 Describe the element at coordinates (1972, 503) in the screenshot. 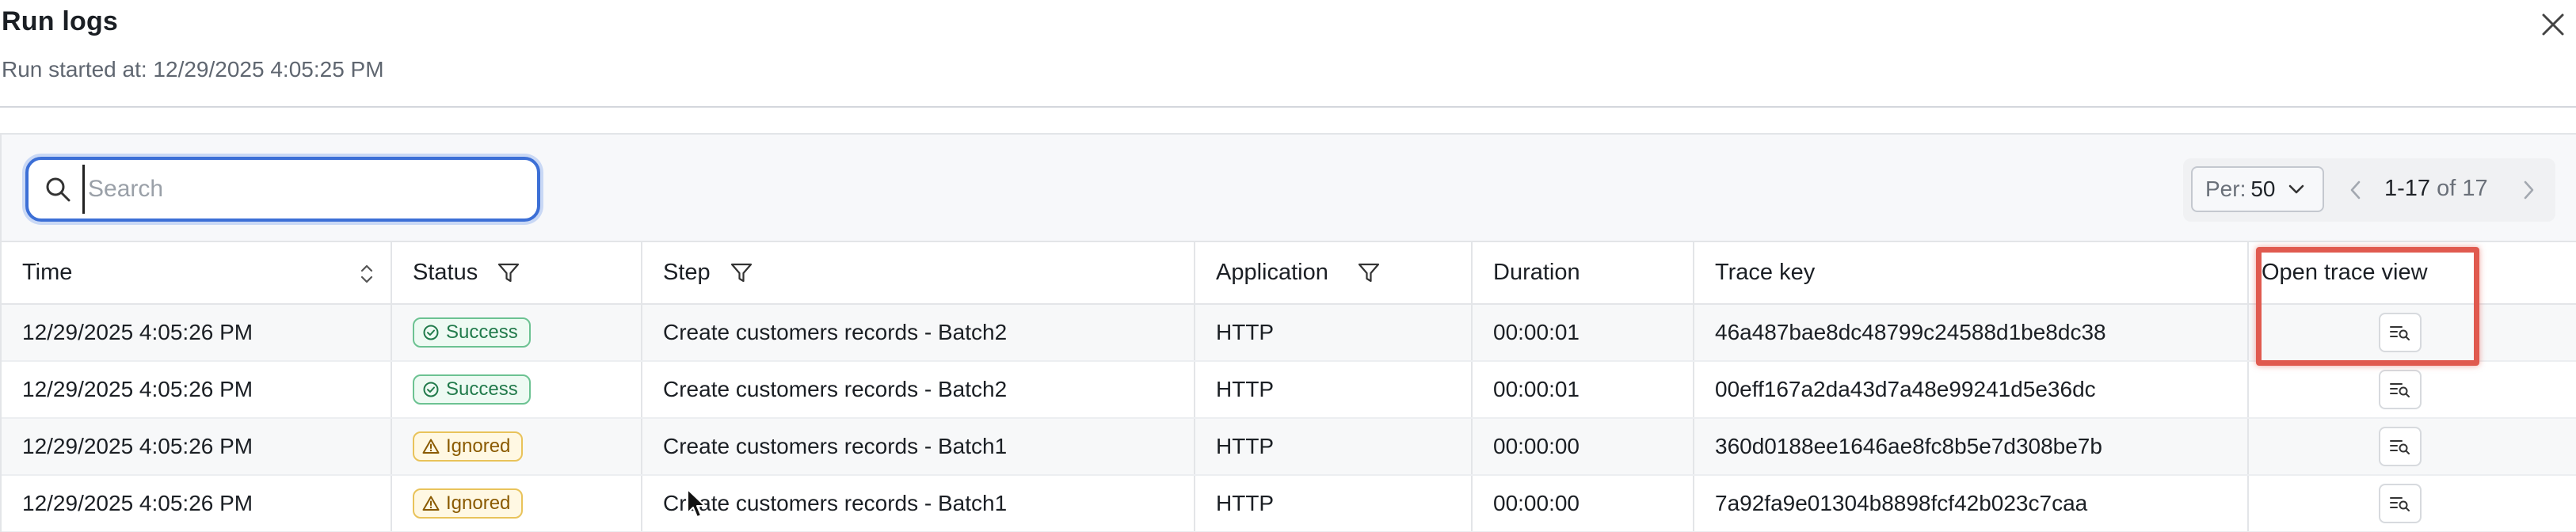

I see `cell-trace-key: 7a92fa9e01304b8898fcf42b023c7caa` at that location.